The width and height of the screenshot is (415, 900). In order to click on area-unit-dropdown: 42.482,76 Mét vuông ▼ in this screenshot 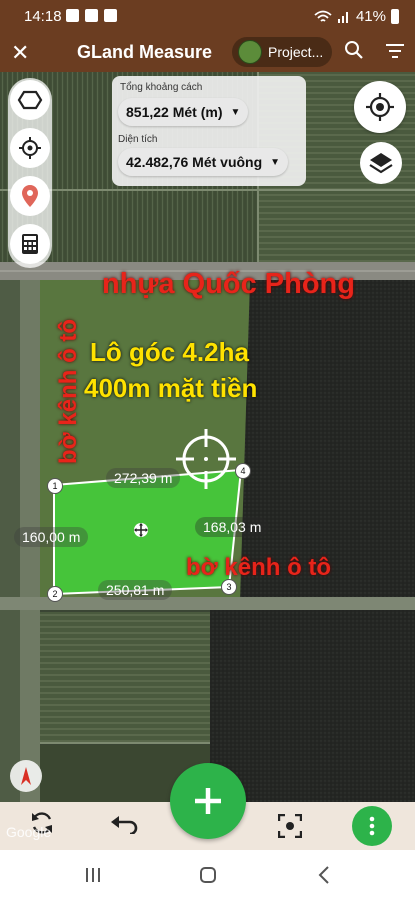, I will do `click(203, 162)`.